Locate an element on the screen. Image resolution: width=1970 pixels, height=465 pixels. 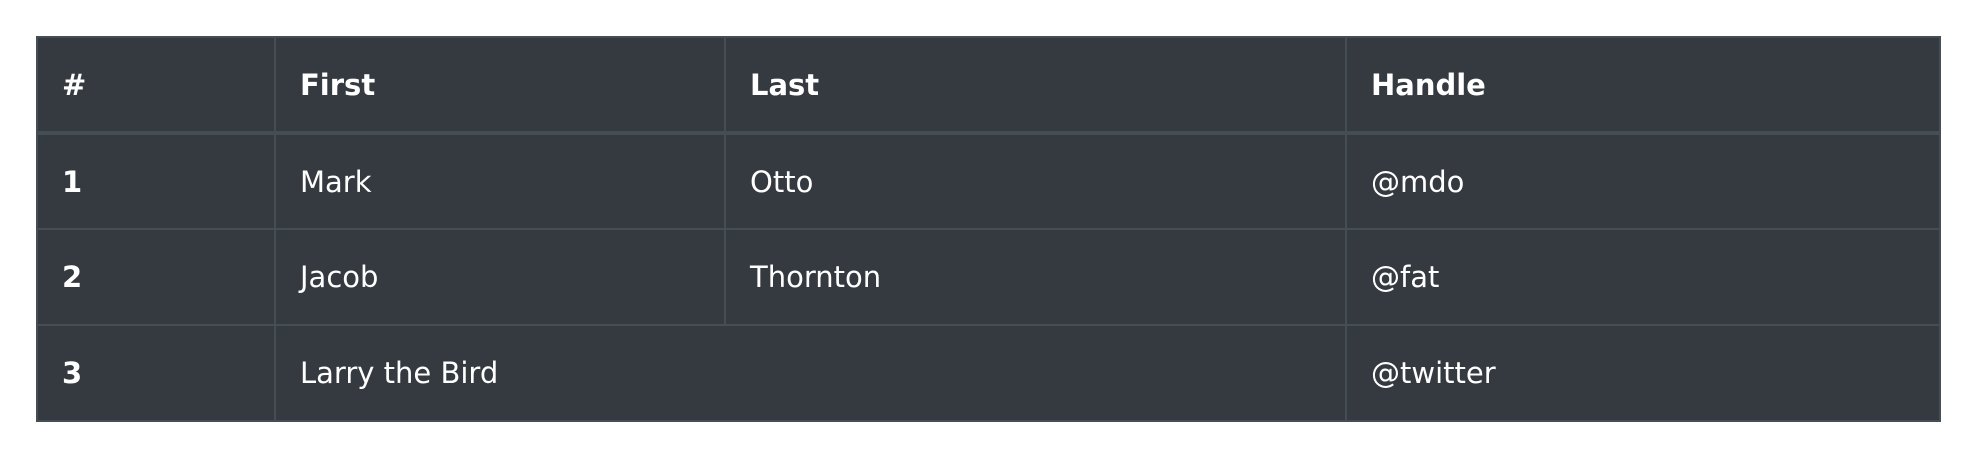
header-handle: Handle is located at coordinates (1643, 85).